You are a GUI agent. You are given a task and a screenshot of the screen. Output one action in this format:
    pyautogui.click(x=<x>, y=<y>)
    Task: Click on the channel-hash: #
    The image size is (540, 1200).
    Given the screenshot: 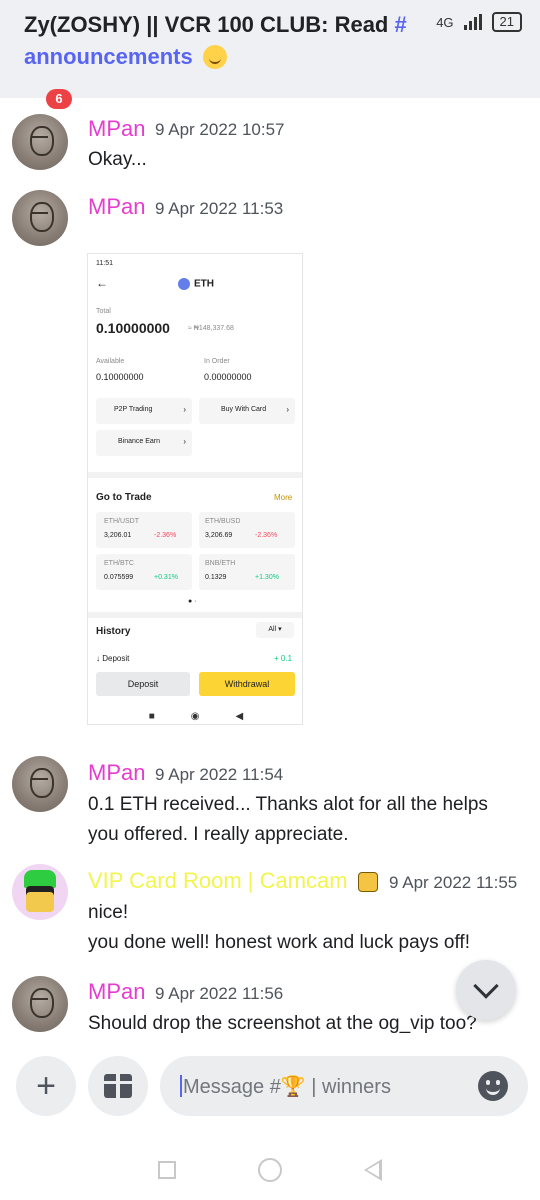 What is the action you would take?
    pyautogui.click(x=400, y=24)
    